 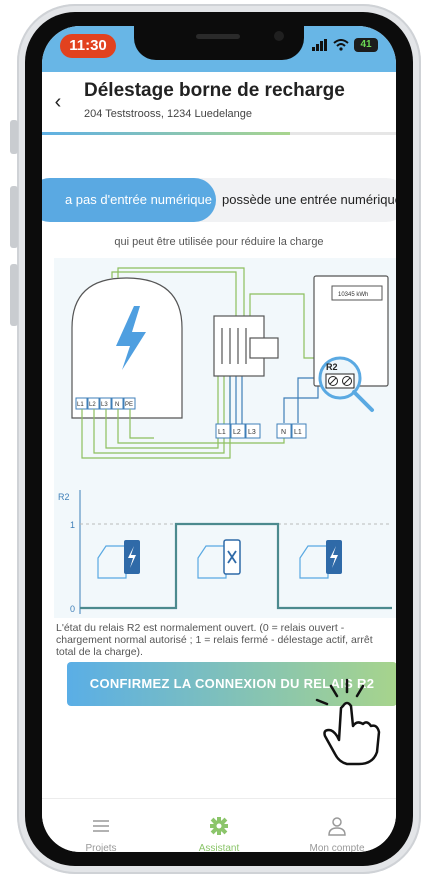 I want to click on chart-tick-low: 0, so click(x=72, y=609).